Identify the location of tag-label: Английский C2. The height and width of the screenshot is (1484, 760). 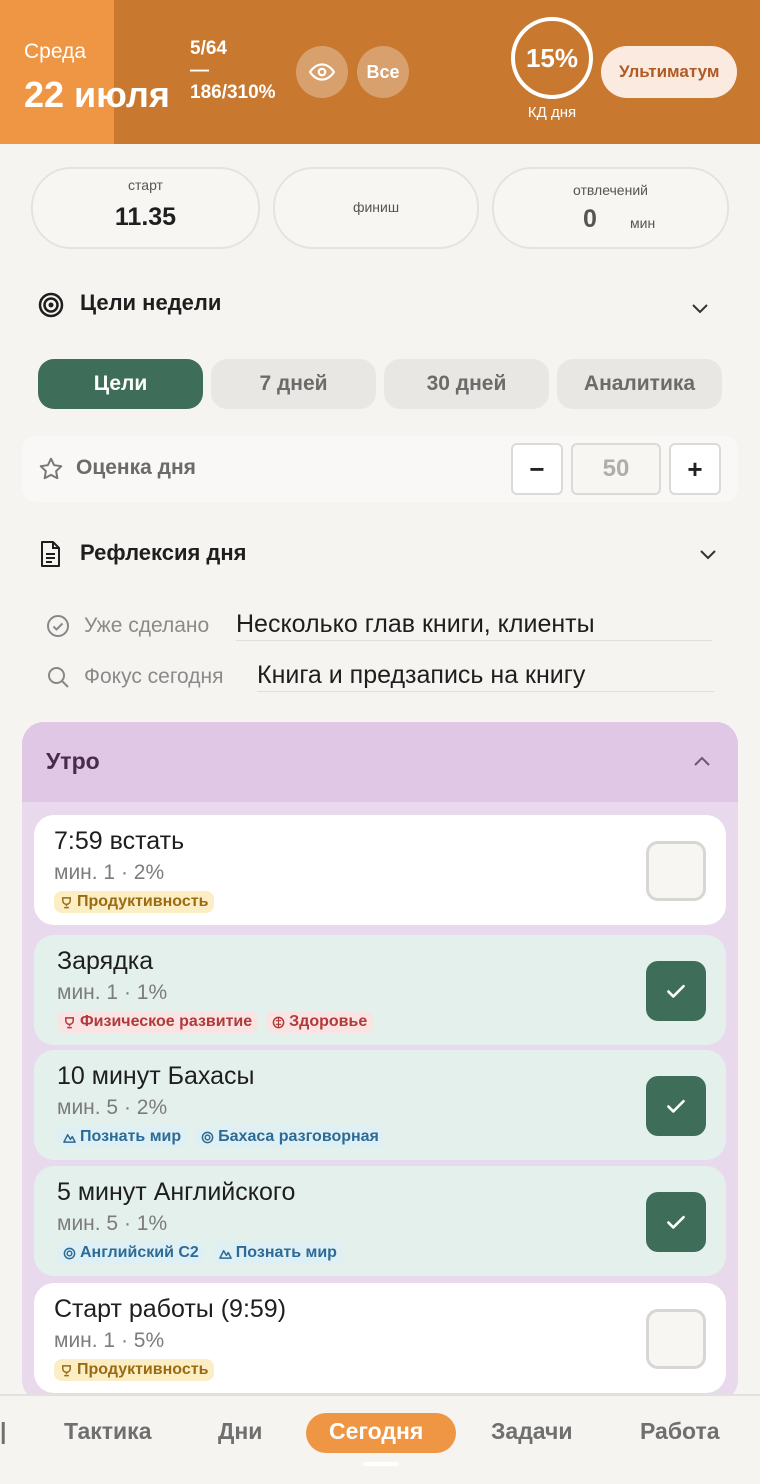
(139, 1252).